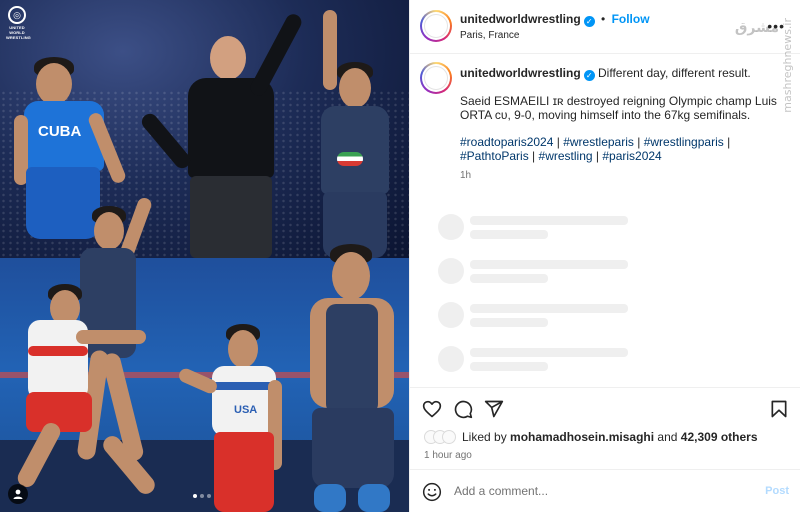 This screenshot has height=512, width=800. Describe the element at coordinates (246, 410) in the screenshot. I see `usa-singlet-text: USA` at that location.